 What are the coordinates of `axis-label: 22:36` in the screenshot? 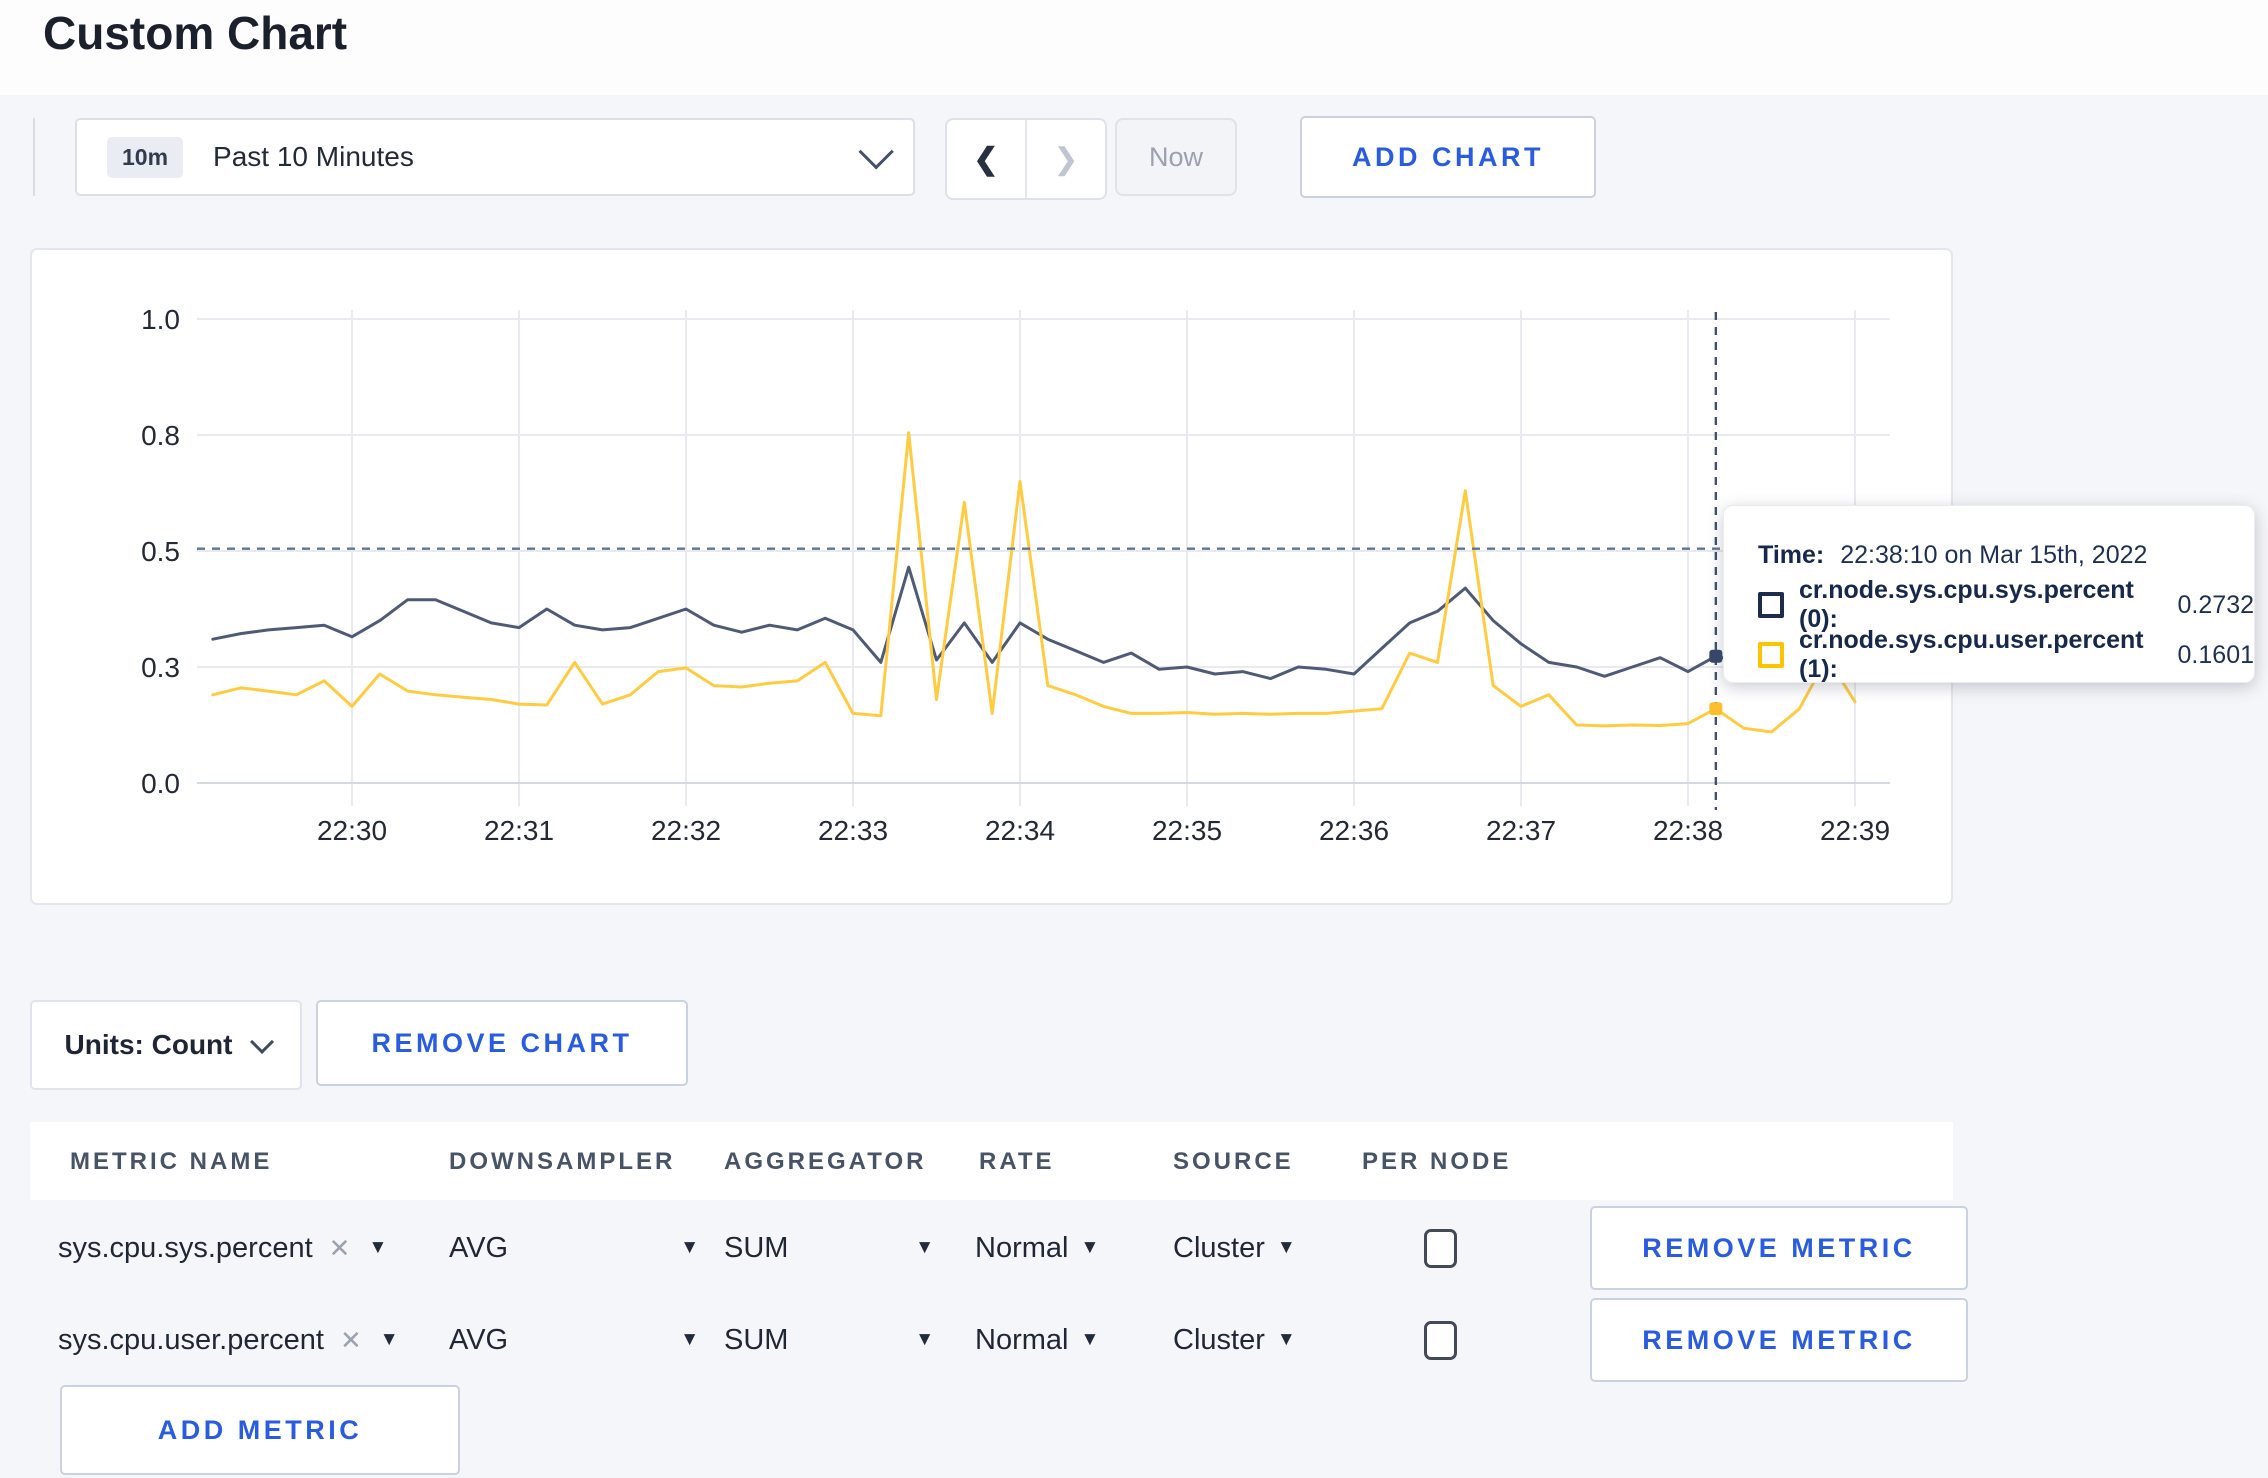 It's located at (1354, 830).